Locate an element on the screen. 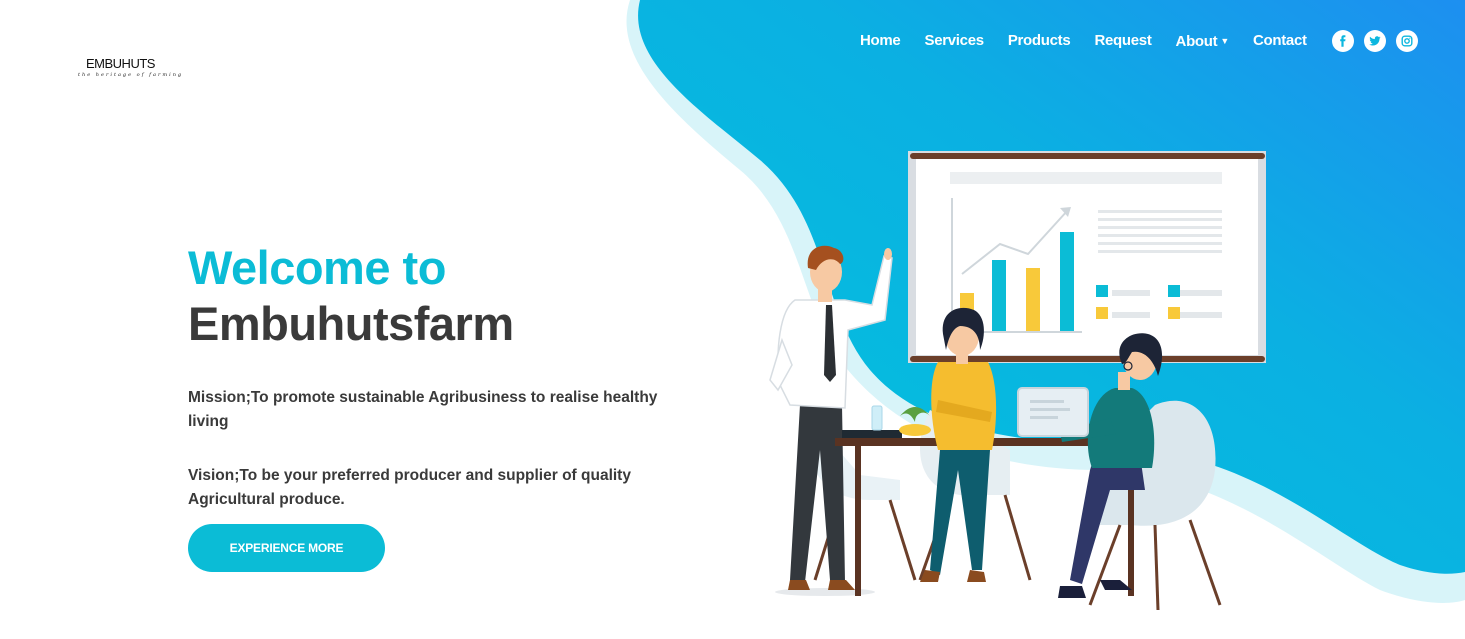  caret-down-icon: ▼ is located at coordinates (1224, 41).